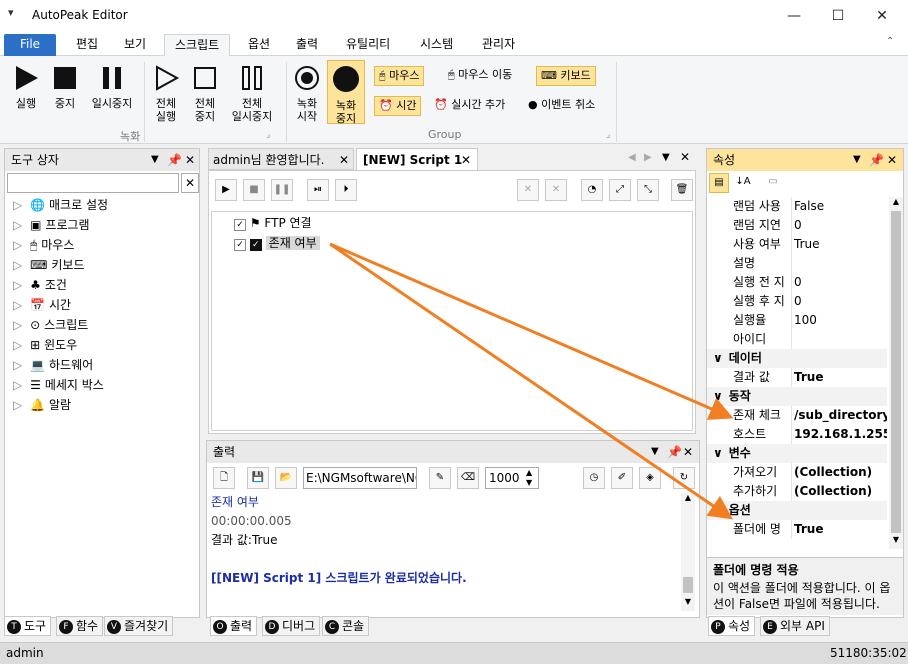 This screenshot has height=664, width=908. I want to click on prop-row: 랜덤 지연 0, so click(797, 225).